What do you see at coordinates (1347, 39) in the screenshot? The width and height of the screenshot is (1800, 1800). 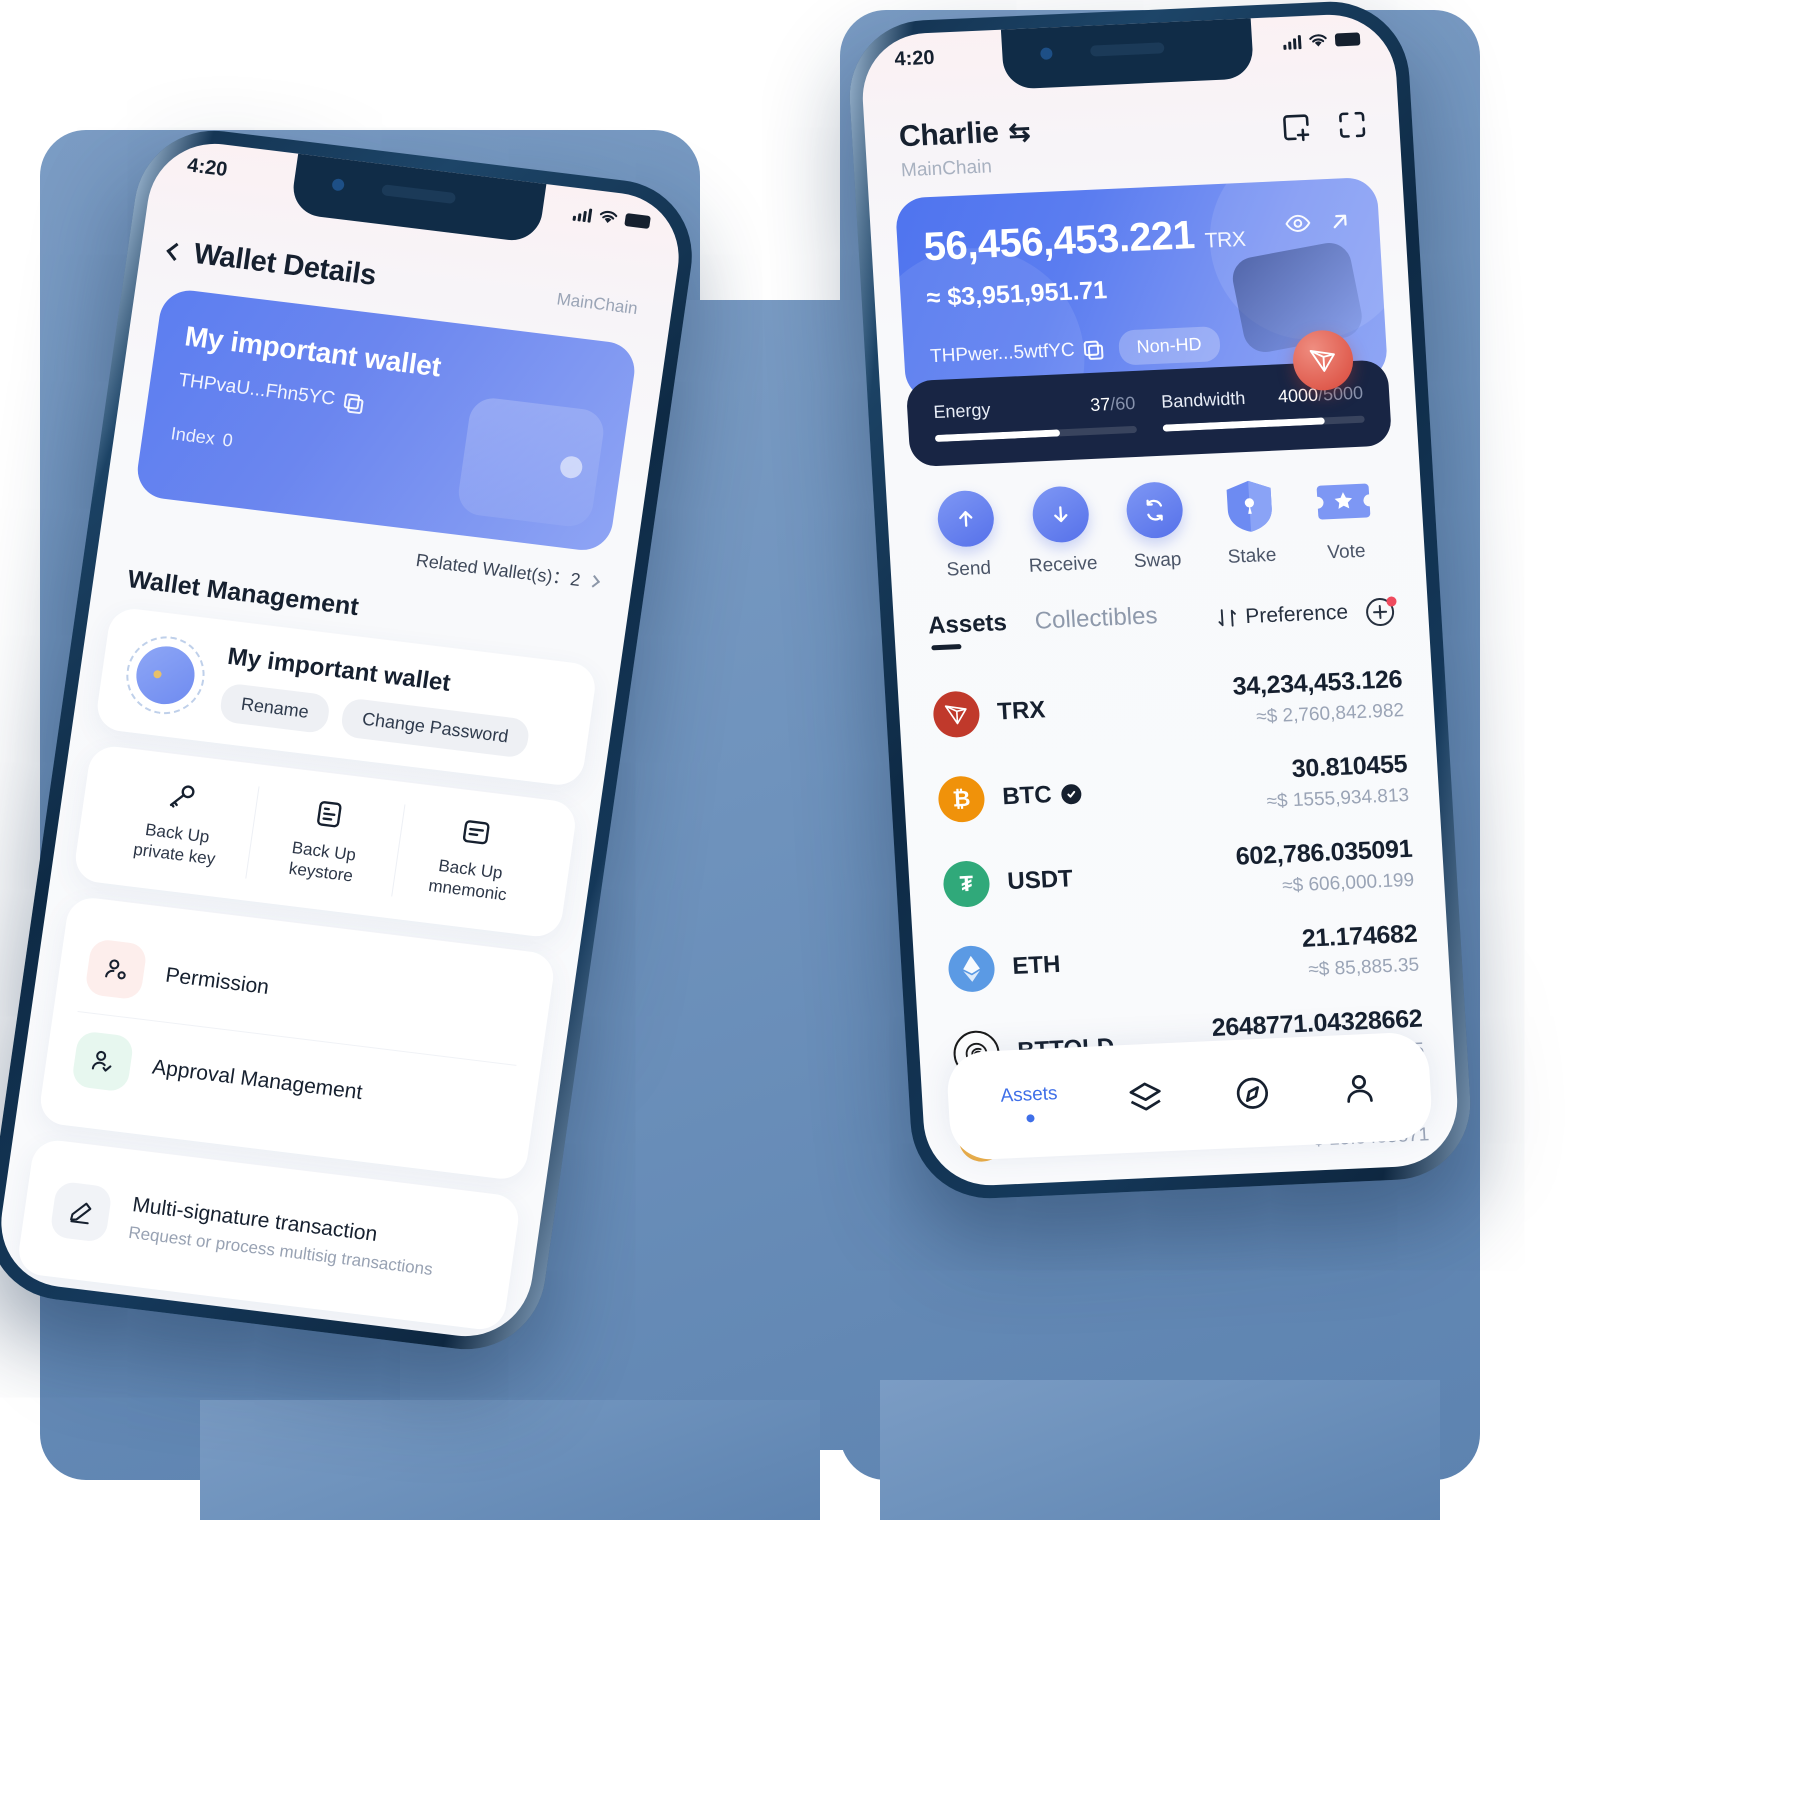 I see `battery-icon` at bounding box center [1347, 39].